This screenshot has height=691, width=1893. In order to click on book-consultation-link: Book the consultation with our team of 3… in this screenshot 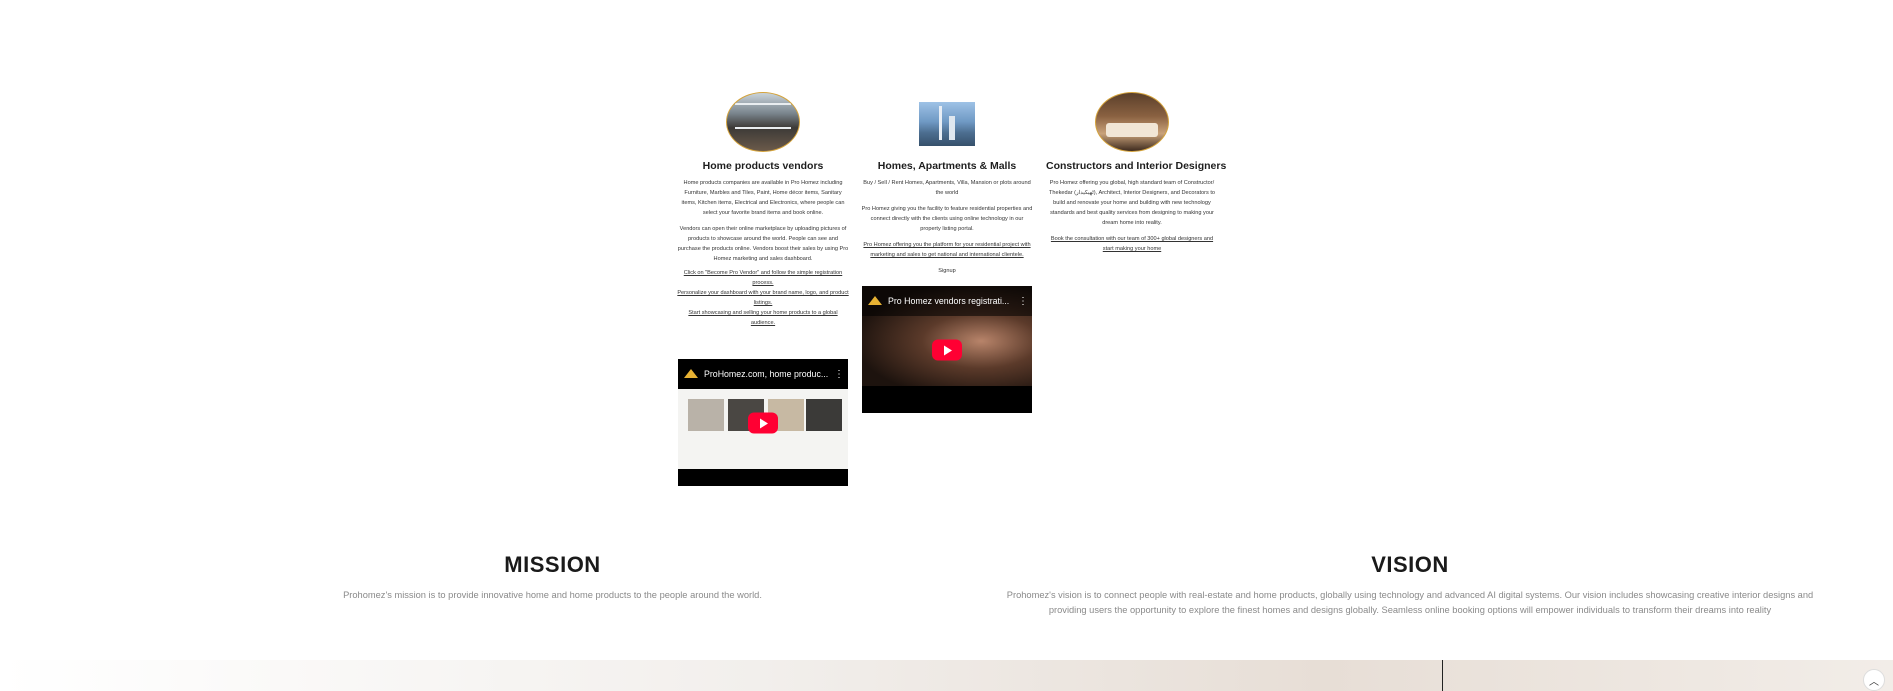, I will do `click(1132, 244)`.